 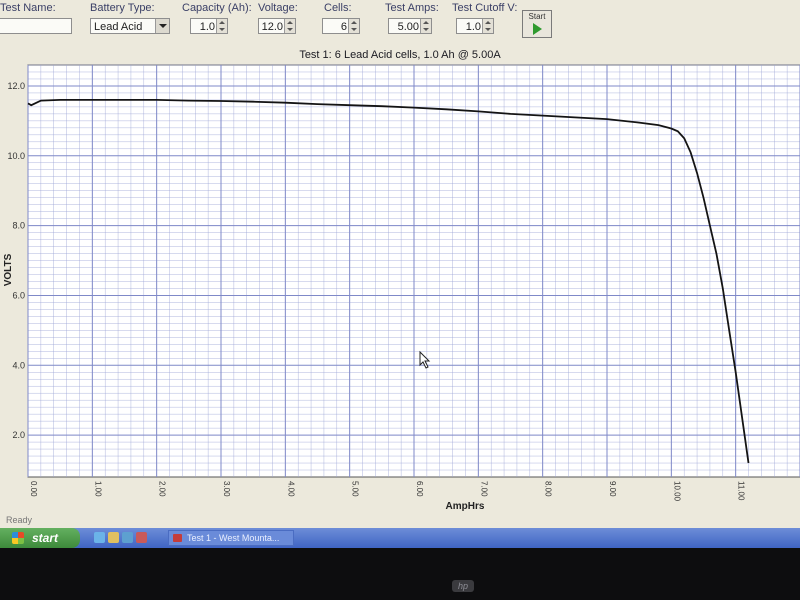 I want to click on y-tick-label: 8.0, so click(x=18, y=226).